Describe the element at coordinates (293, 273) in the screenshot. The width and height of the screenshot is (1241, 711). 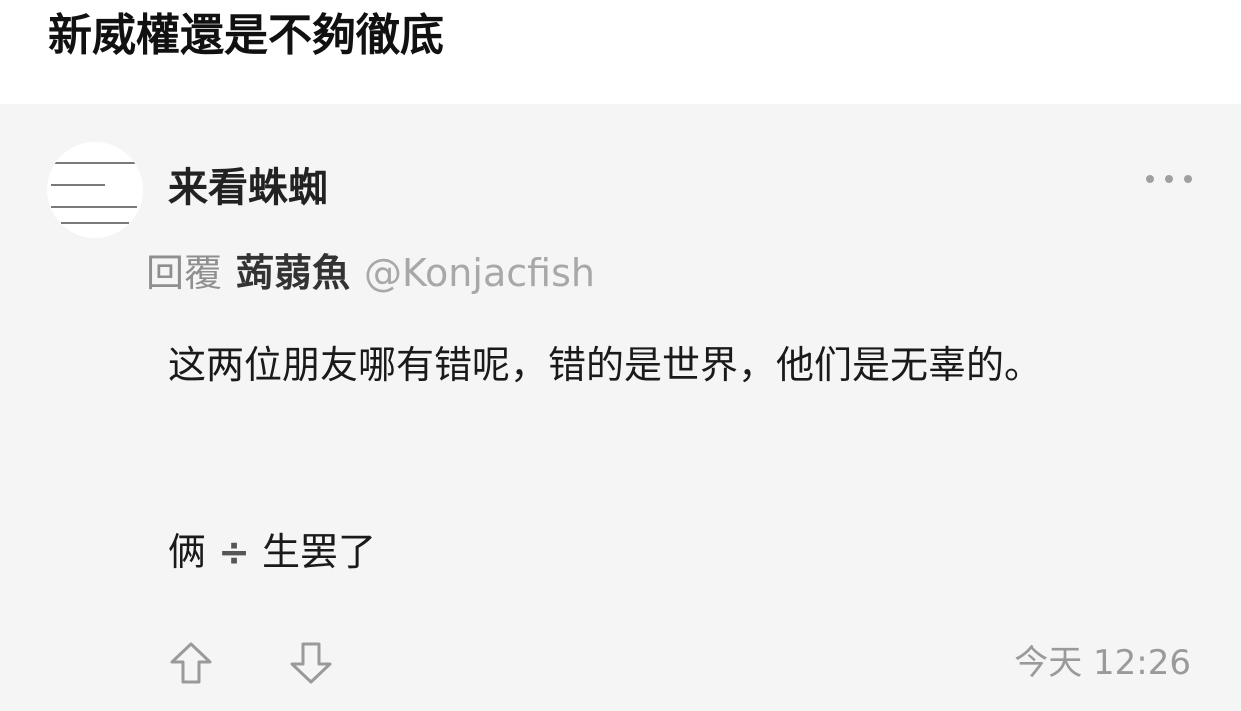
I see `reply-to-name: 蒟蒻魚` at that location.